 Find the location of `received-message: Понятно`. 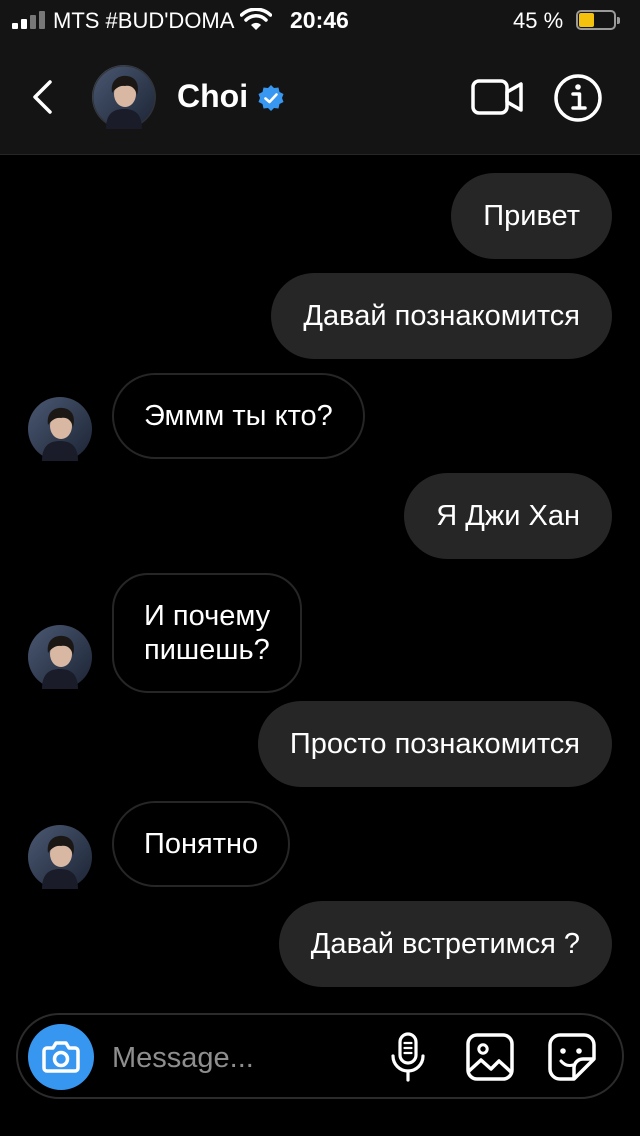

received-message: Понятно is located at coordinates (201, 844).